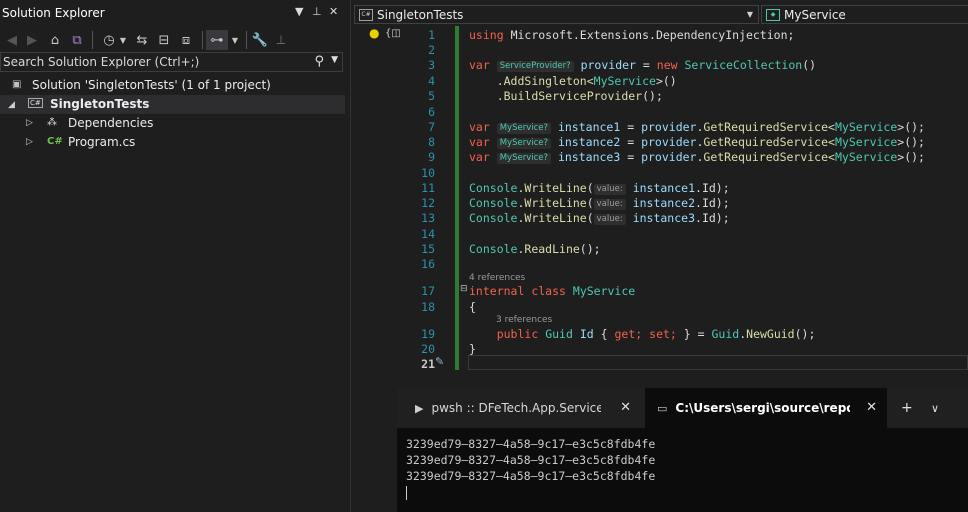 This screenshot has width=968, height=512. What do you see at coordinates (464, 289) in the screenshot?
I see `collapse-region-icon: ⊟` at bounding box center [464, 289].